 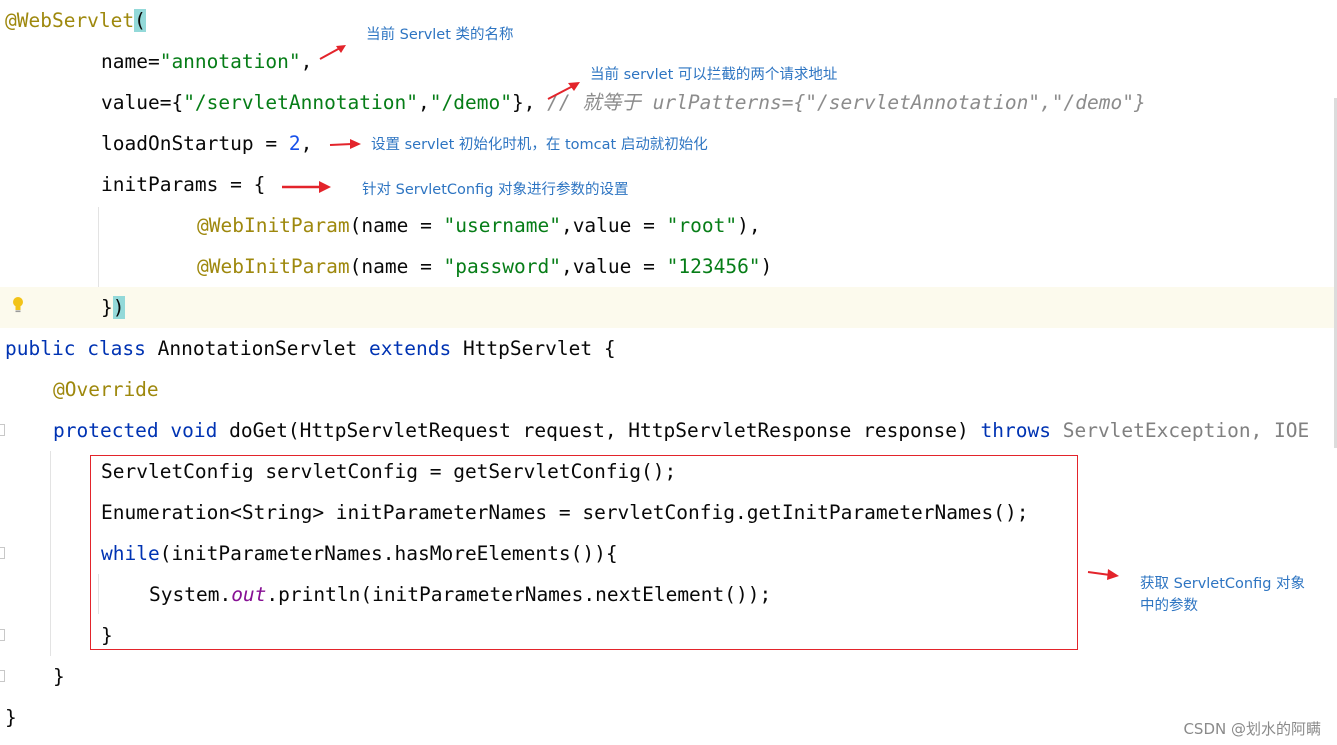 I want to click on code-line-4: loadOnStartup = 2,, so click(x=206, y=143).